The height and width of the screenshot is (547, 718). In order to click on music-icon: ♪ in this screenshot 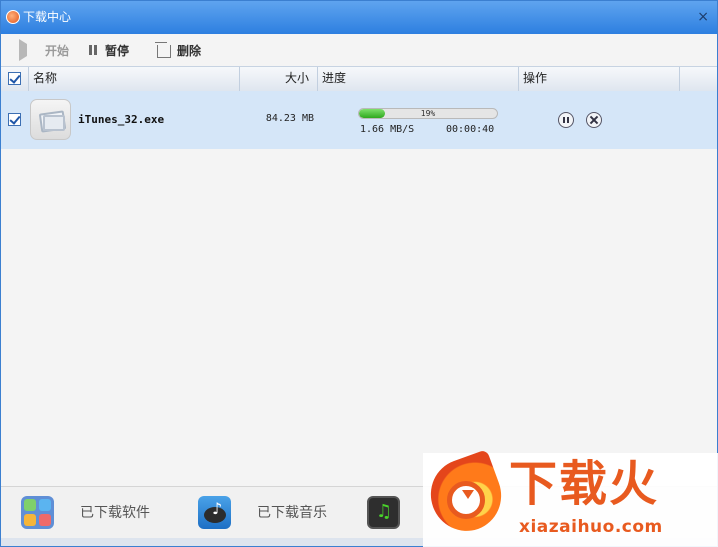, I will do `click(214, 512)`.